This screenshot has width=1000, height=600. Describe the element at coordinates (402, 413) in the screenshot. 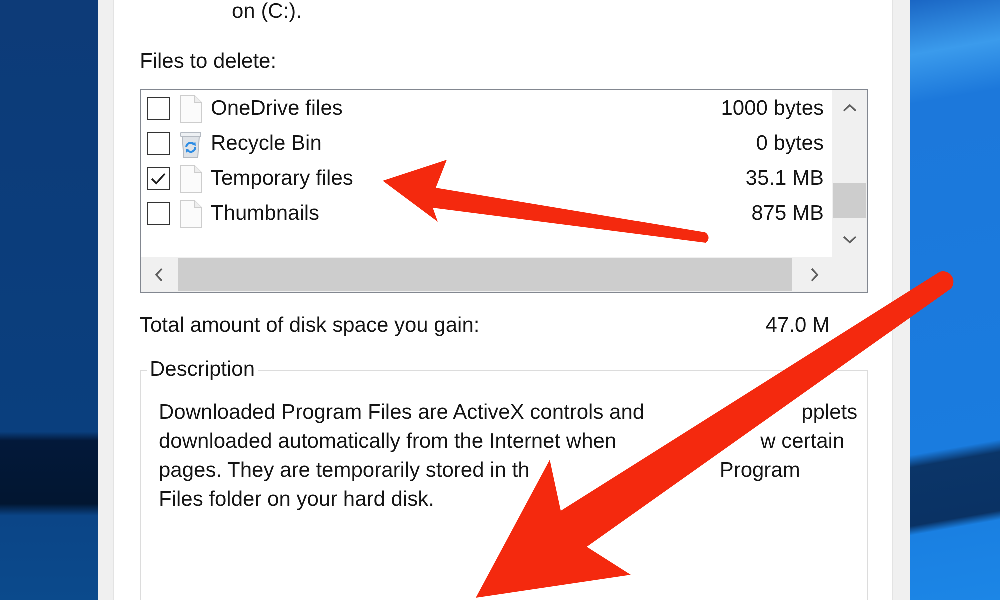

I see `description-text: Downloaded Program Files are ActiveX controls and` at that location.